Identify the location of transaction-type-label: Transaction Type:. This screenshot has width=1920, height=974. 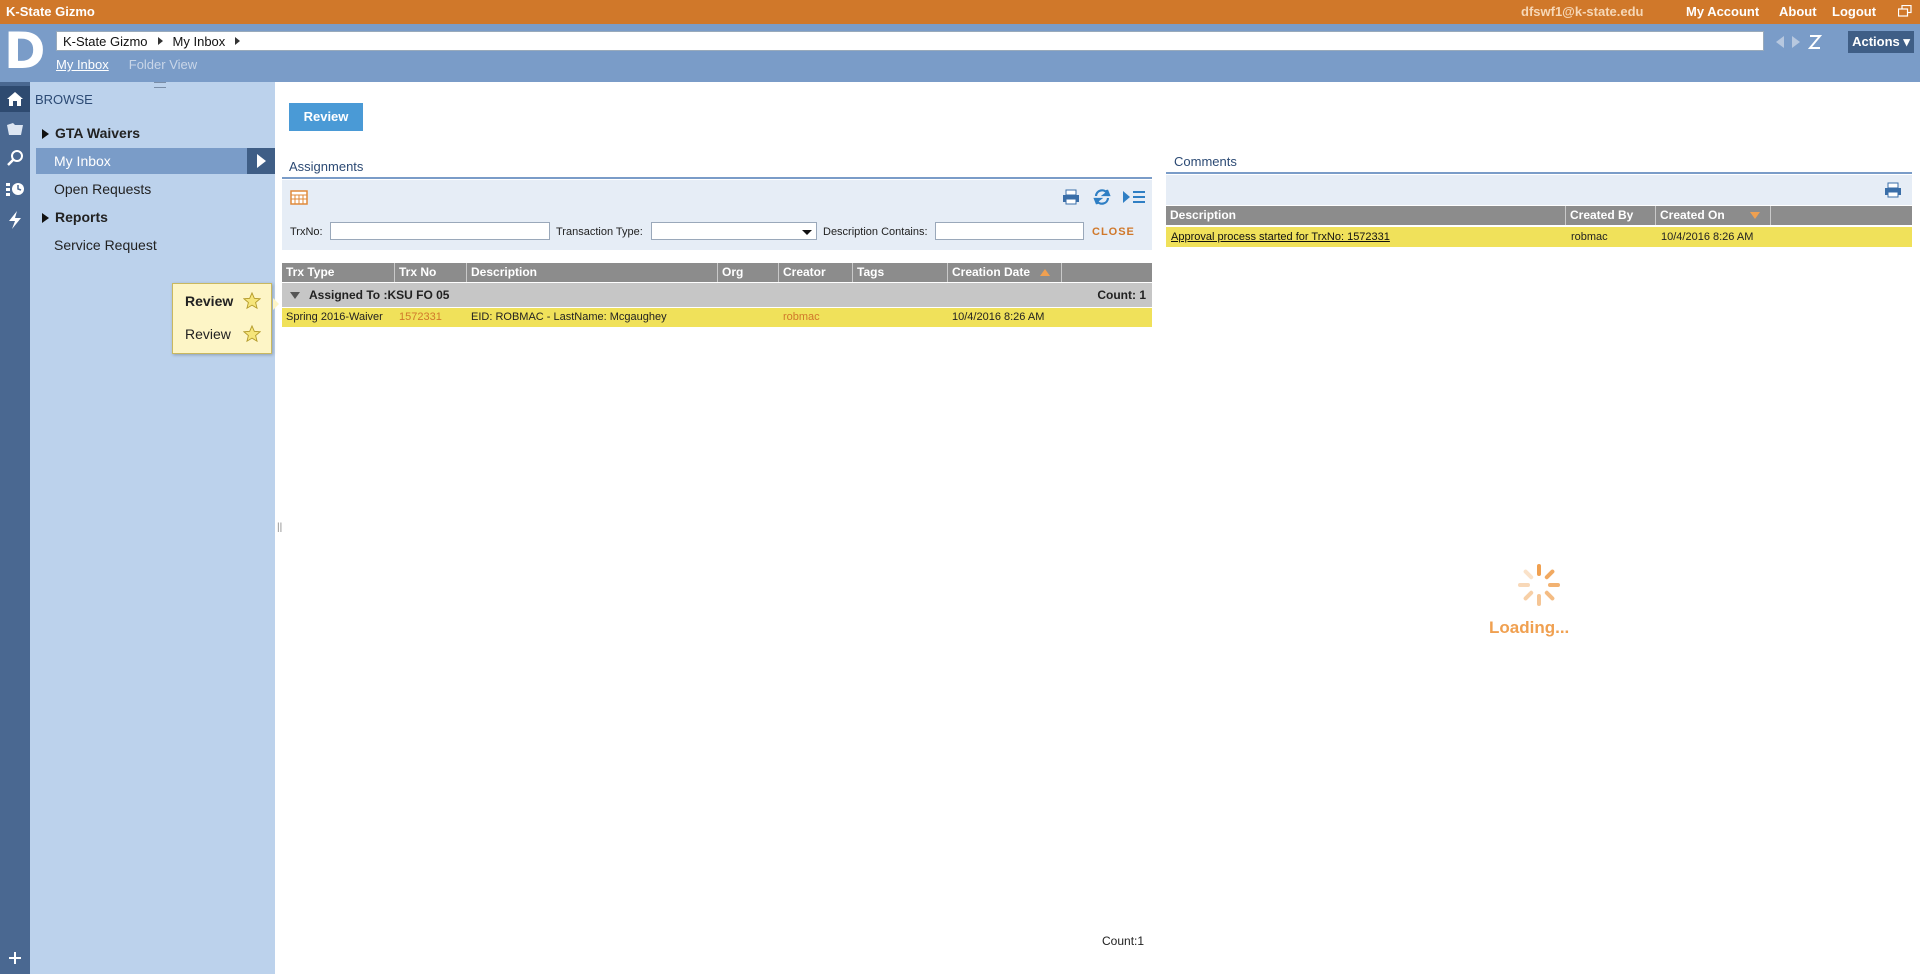
(599, 232).